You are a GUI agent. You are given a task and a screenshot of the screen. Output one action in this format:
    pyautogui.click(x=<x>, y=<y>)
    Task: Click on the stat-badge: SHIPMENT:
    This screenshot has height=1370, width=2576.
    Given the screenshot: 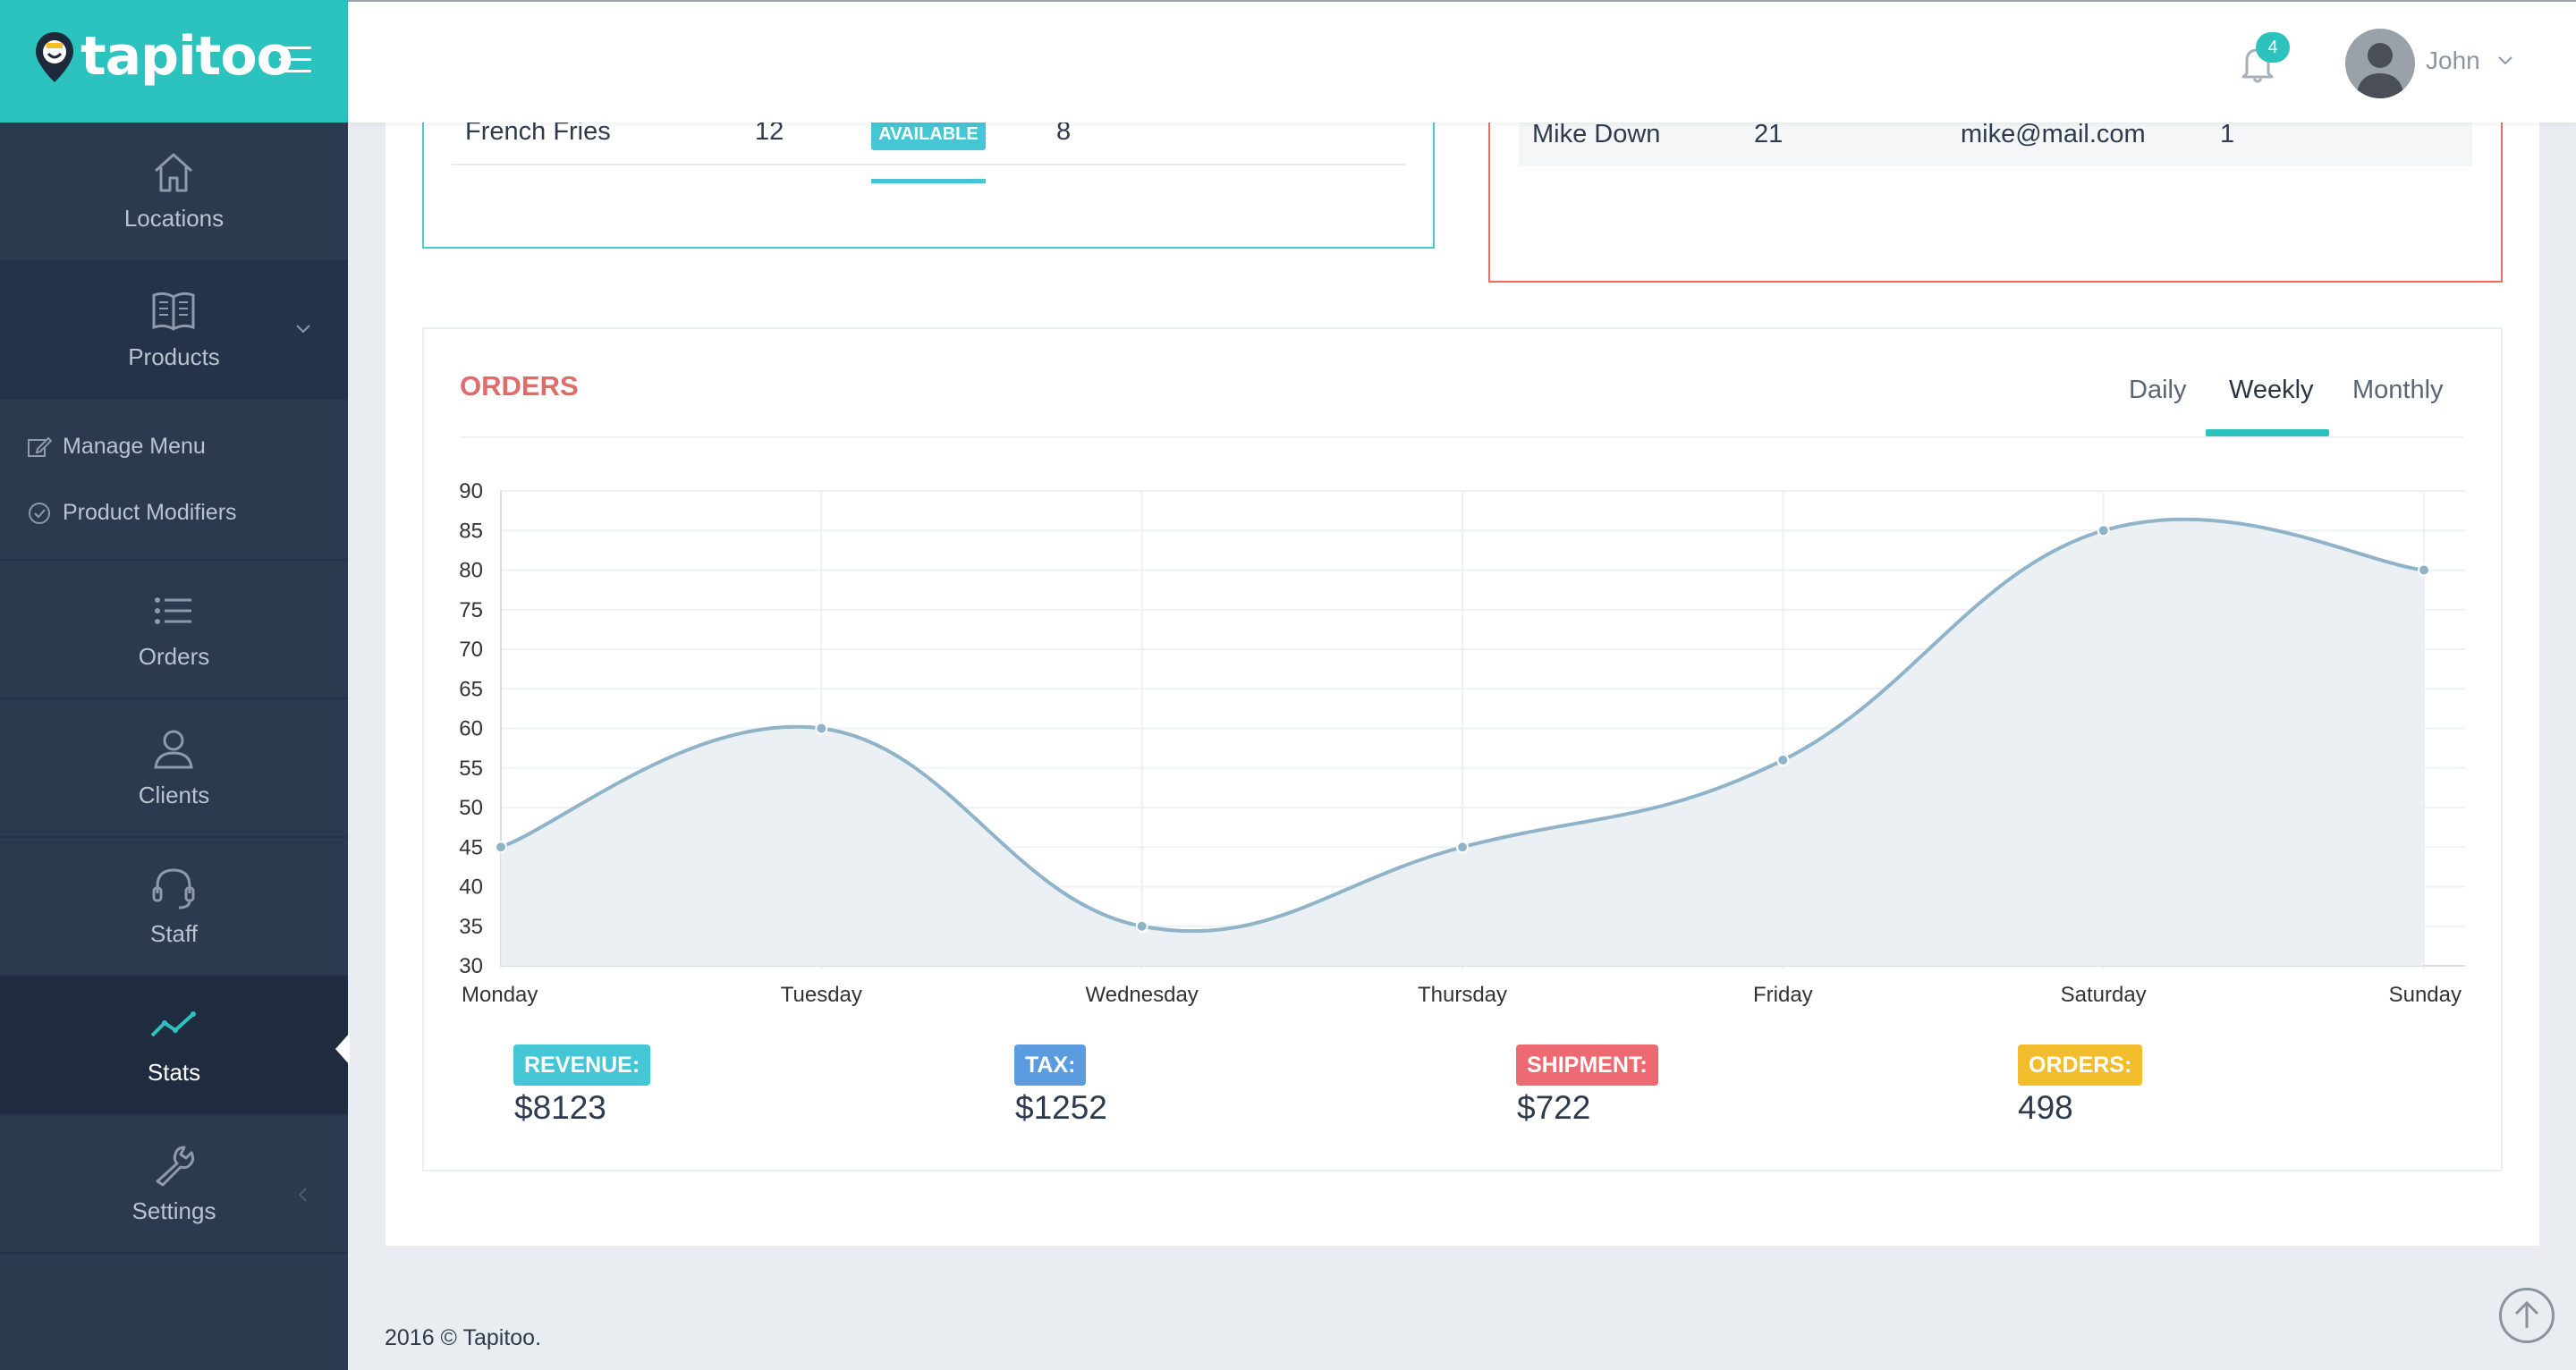 What is the action you would take?
    pyautogui.click(x=1587, y=1065)
    